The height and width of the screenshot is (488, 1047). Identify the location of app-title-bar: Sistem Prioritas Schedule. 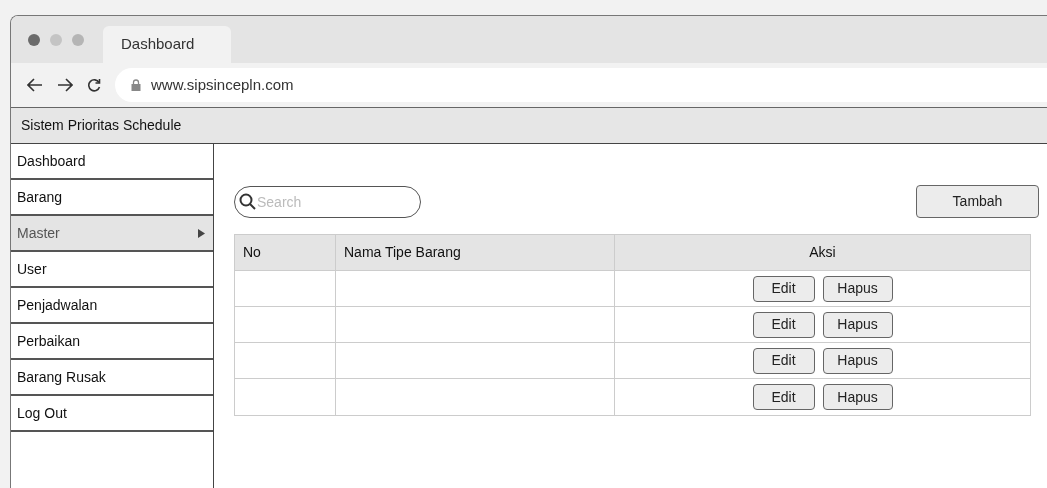
(529, 126).